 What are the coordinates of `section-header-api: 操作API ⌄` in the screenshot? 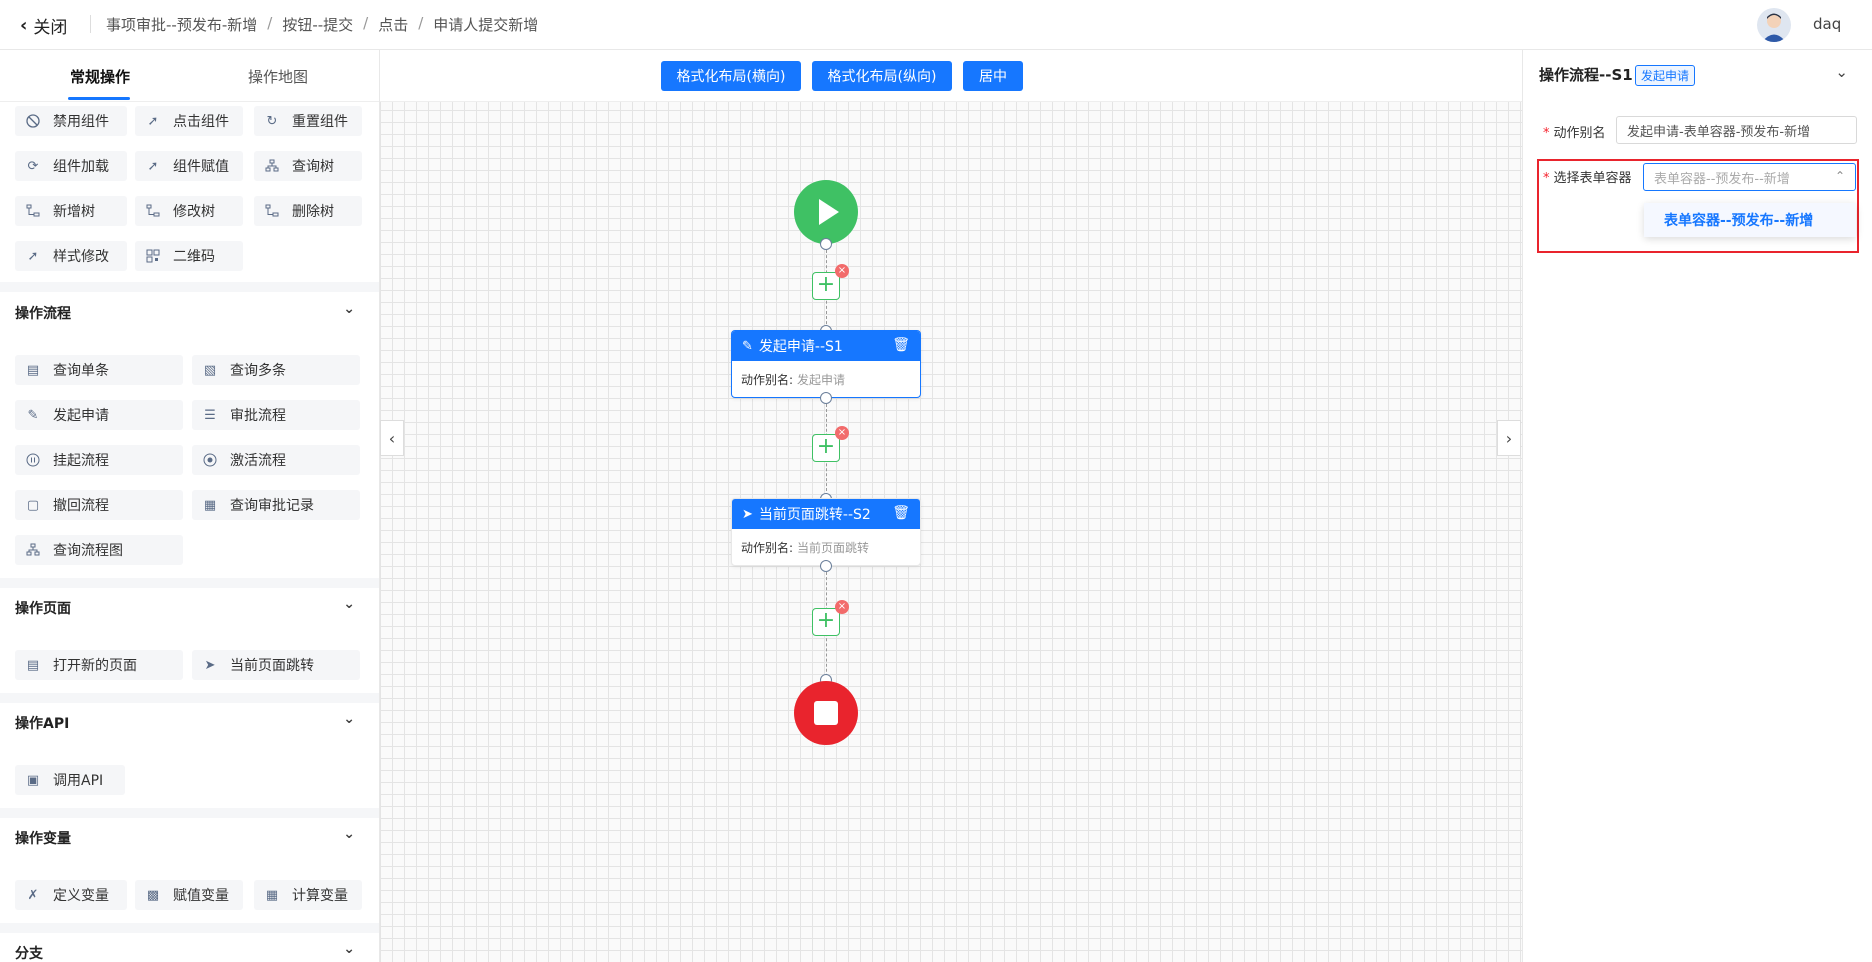 It's located at (189, 723).